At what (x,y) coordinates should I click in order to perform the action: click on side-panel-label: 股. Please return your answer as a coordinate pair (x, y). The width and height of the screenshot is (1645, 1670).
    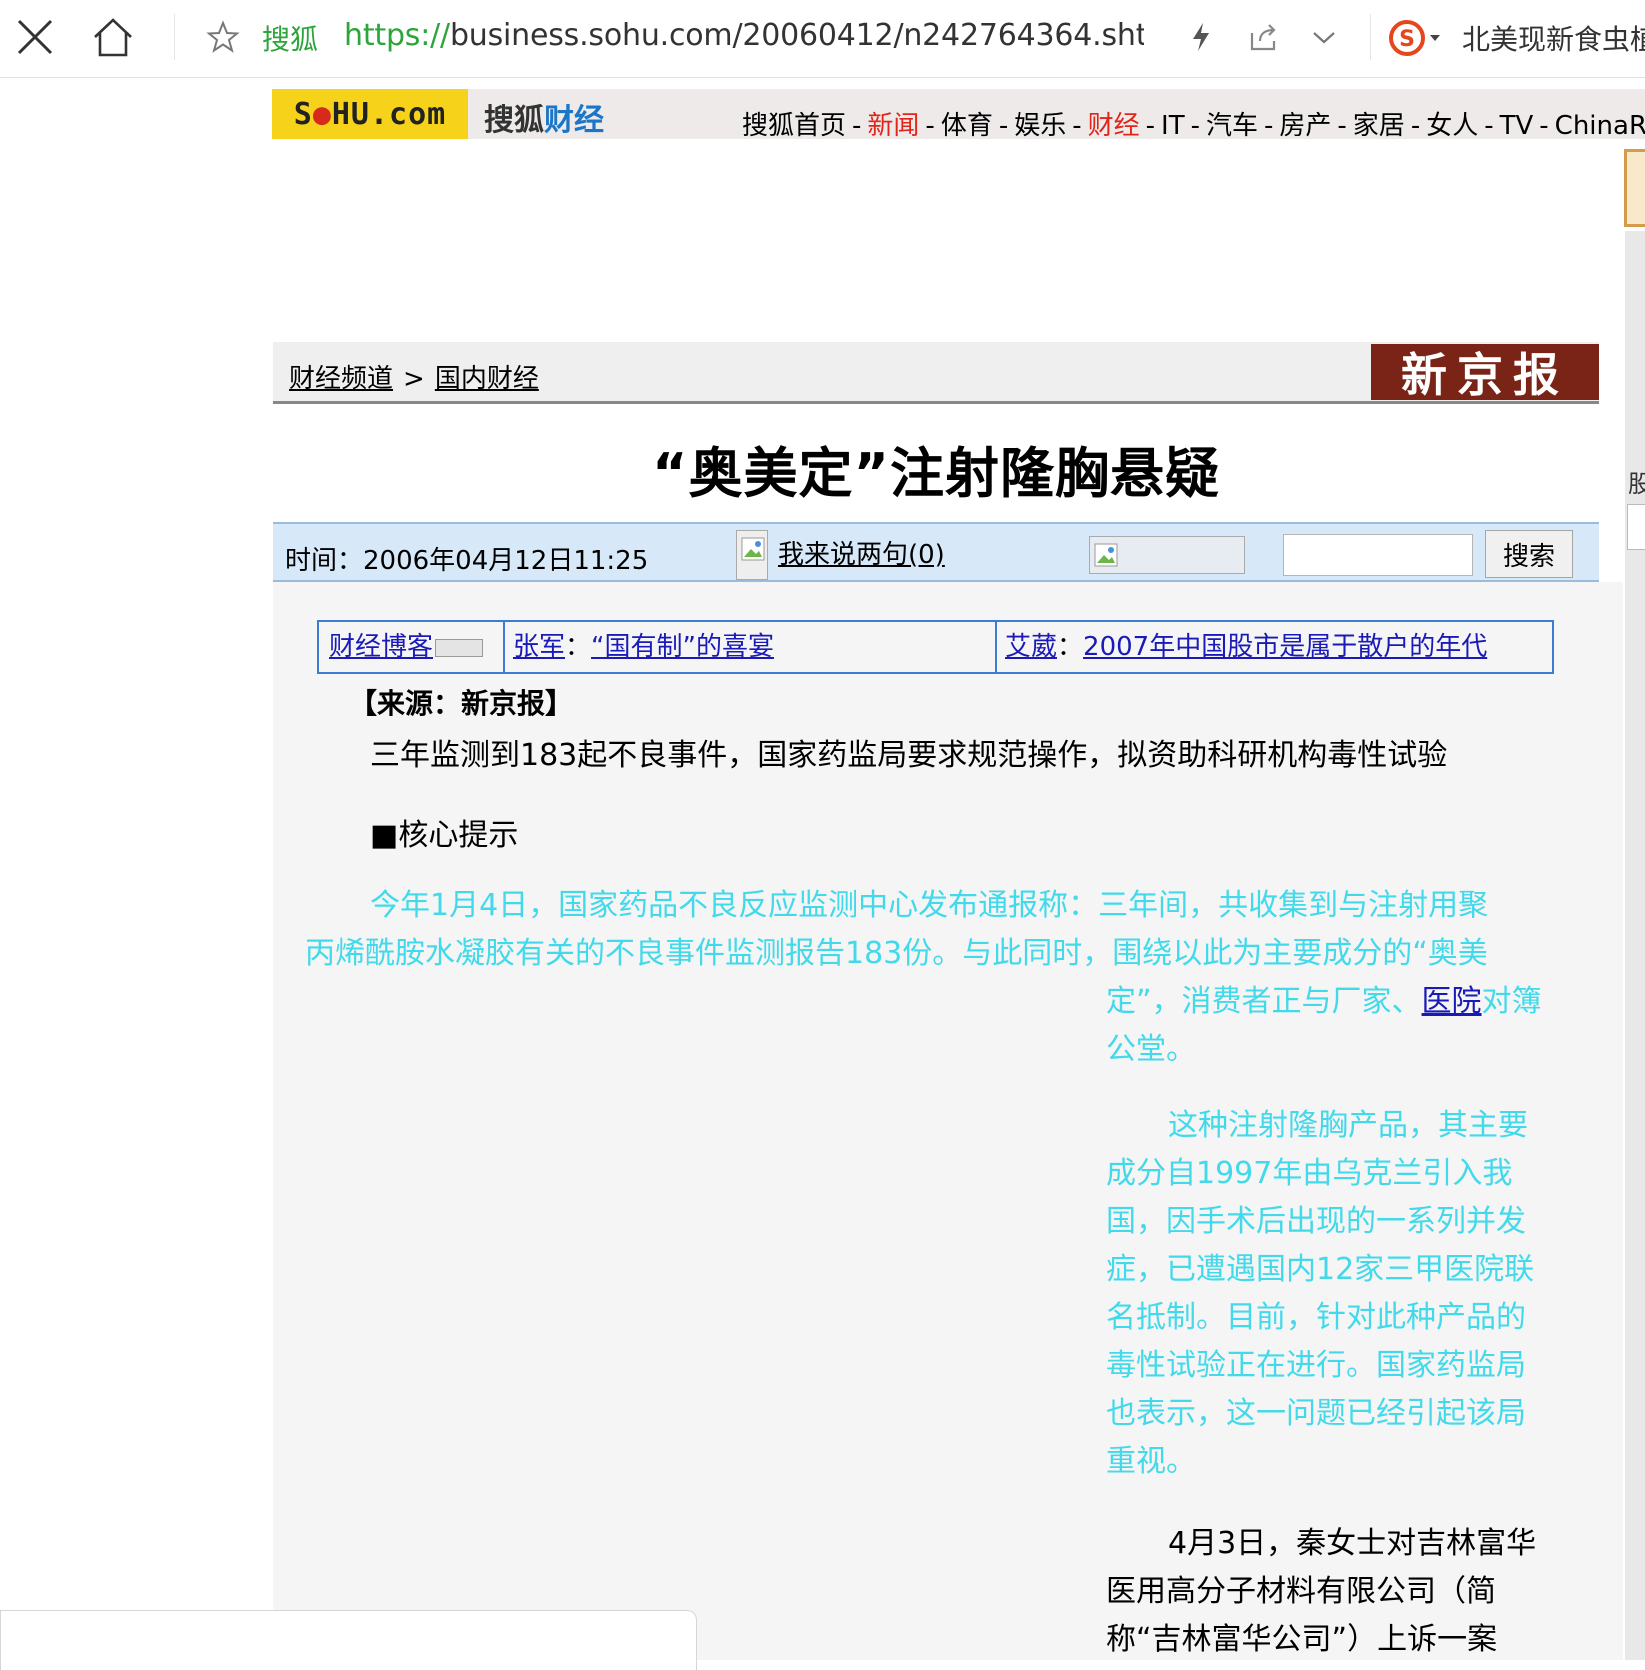
    Looking at the image, I should click on (1636, 484).